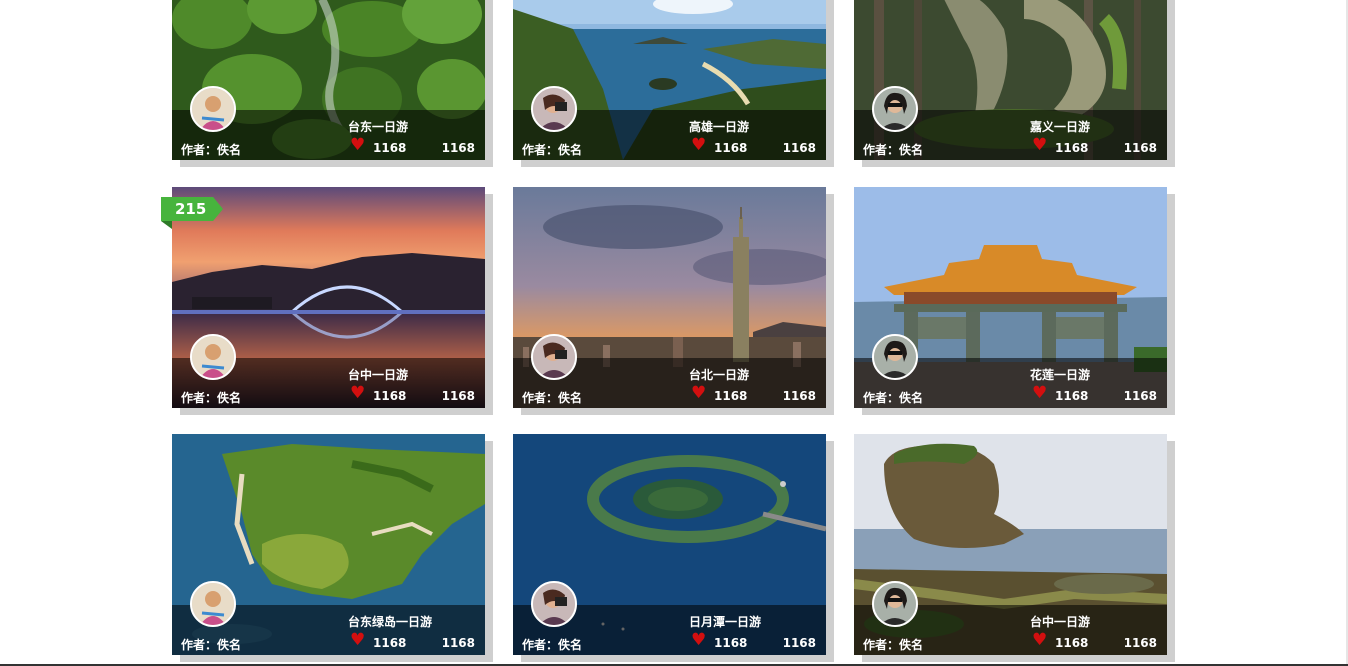 The image size is (1348, 666). What do you see at coordinates (1060, 126) in the screenshot?
I see `card-destination: 嘉义一日游` at bounding box center [1060, 126].